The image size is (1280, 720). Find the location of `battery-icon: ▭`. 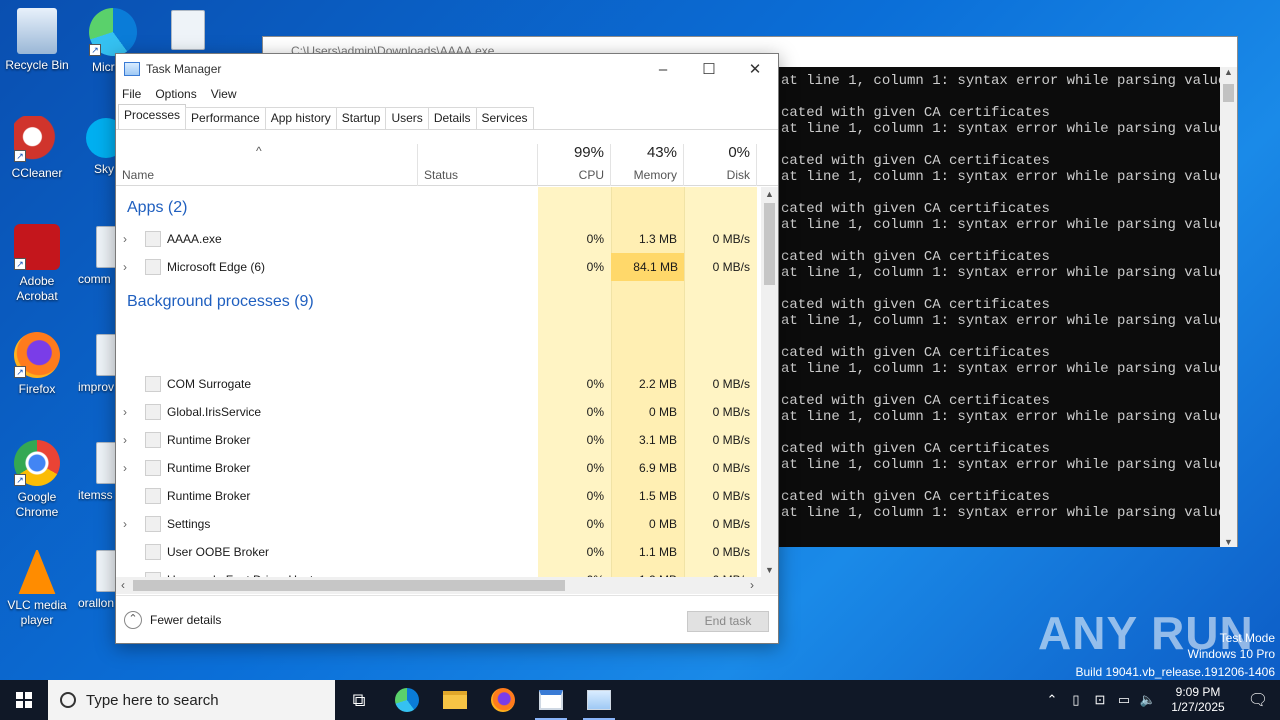

battery-icon: ▭ is located at coordinates (1124, 700).